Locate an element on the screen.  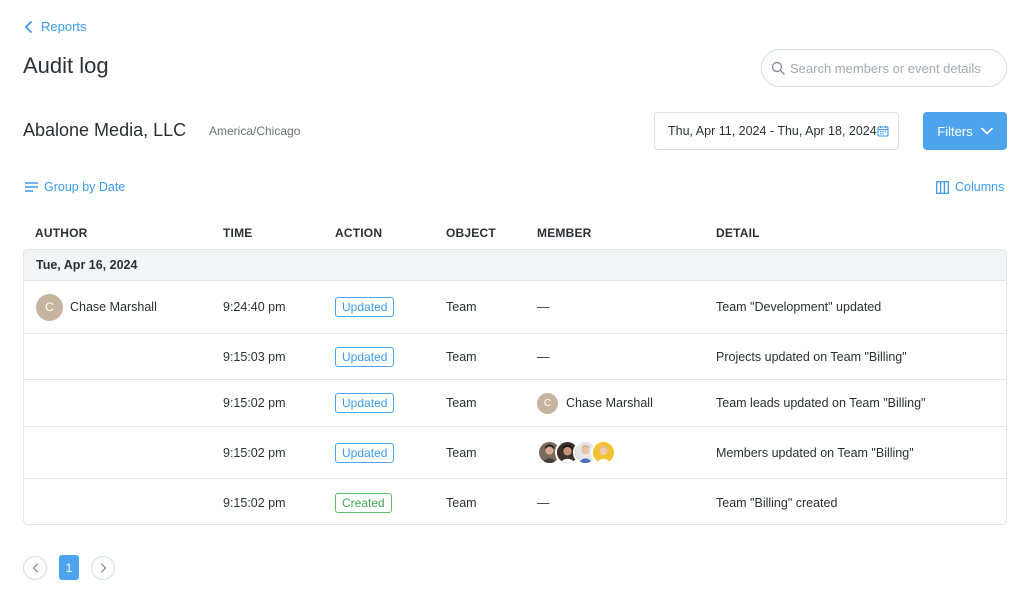
filters-label: Filters is located at coordinates (955, 131).